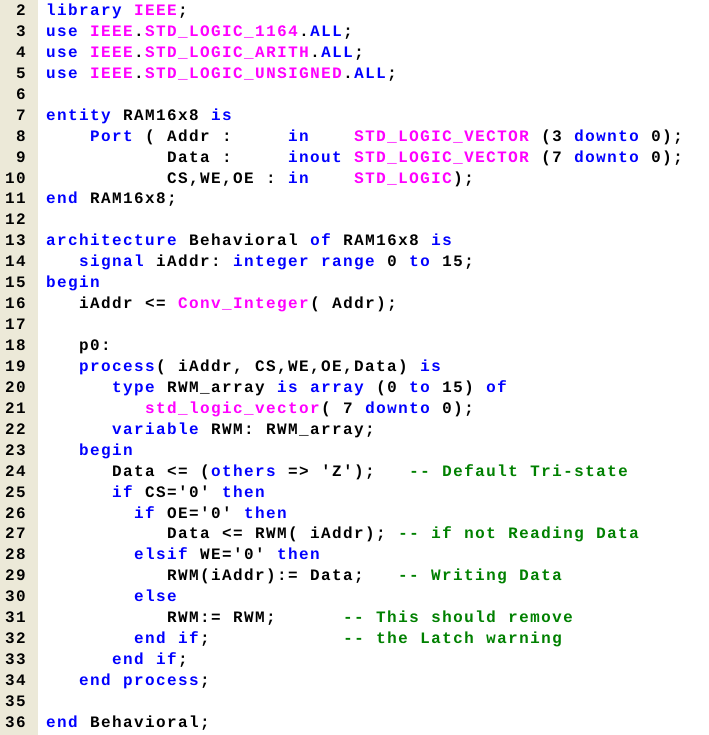  I want to click on code-line: Data <= (others => 'Z'); -- Default Tri-state, so click(370, 471).